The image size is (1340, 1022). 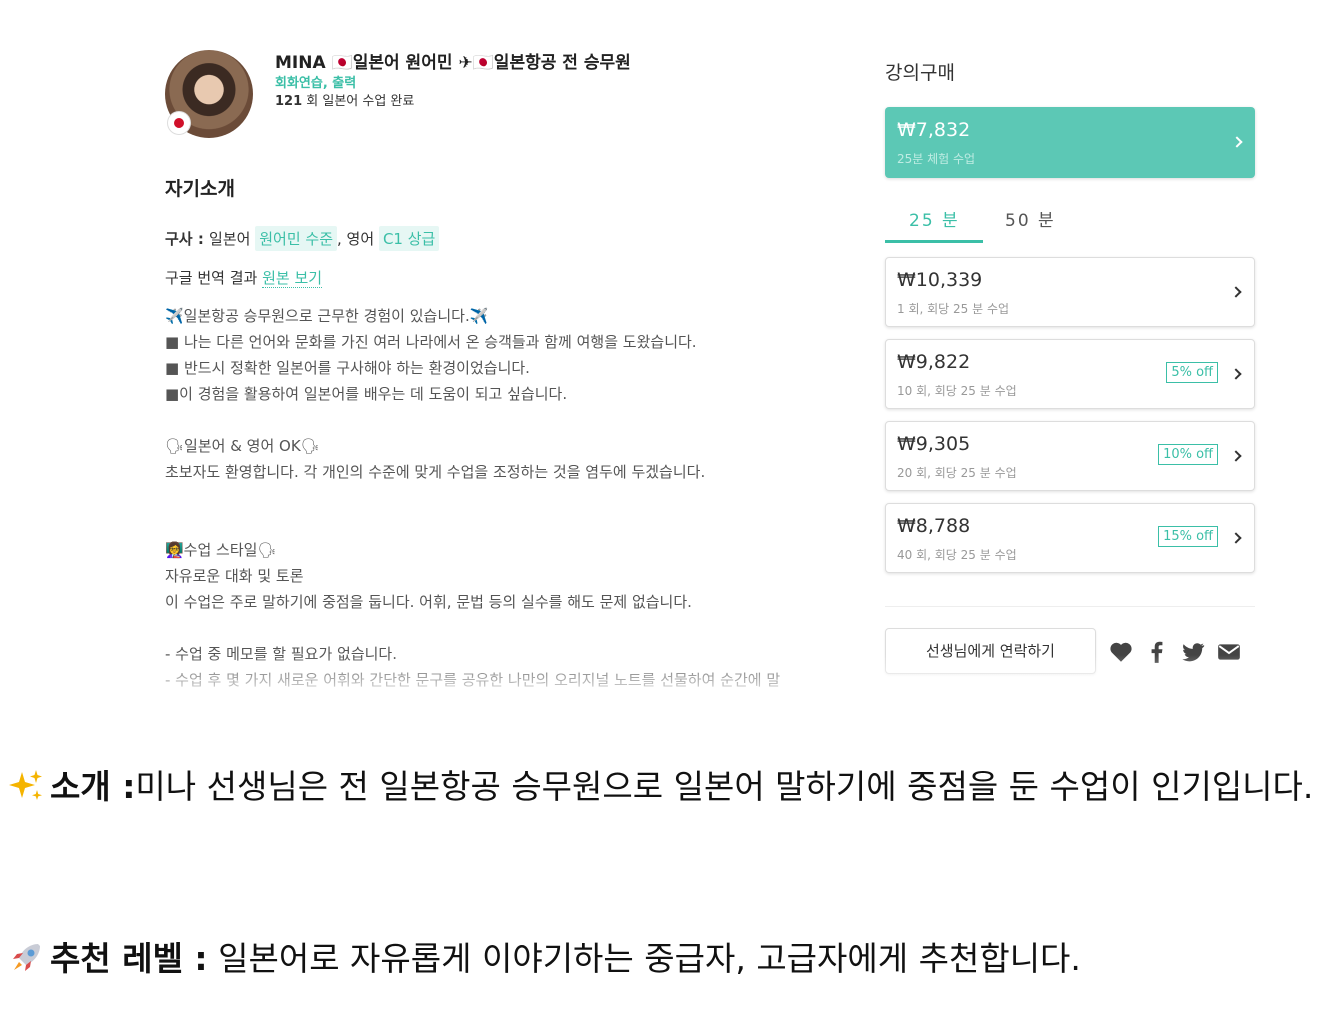 I want to click on intro-line: ■이 경험을 활용하여 일본어를 배우는 데 도움이 되고 싶습니다., so click(x=366, y=394).